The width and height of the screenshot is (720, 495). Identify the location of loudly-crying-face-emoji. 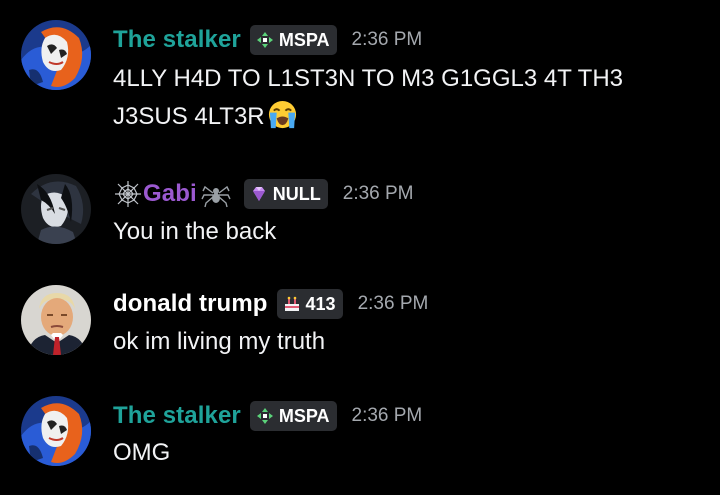
(282, 114).